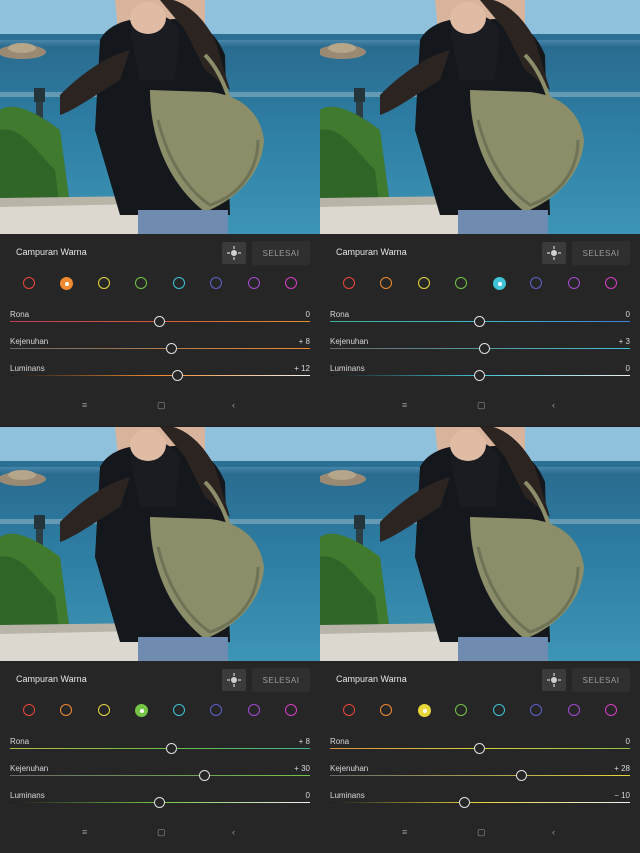 The height and width of the screenshot is (853, 640). What do you see at coordinates (160, 748) in the screenshot?
I see `slider-track-rona` at bounding box center [160, 748].